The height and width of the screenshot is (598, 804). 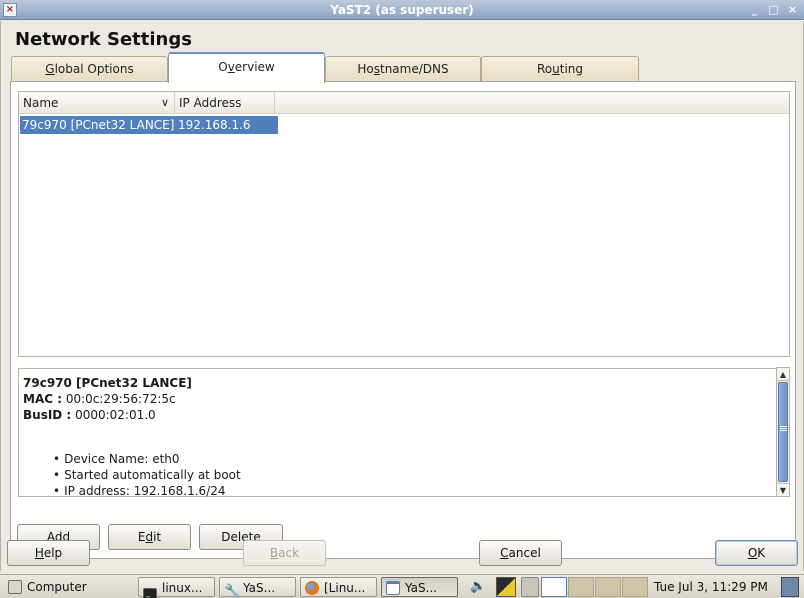 What do you see at coordinates (530, 587) in the screenshot?
I see `printer-icon` at bounding box center [530, 587].